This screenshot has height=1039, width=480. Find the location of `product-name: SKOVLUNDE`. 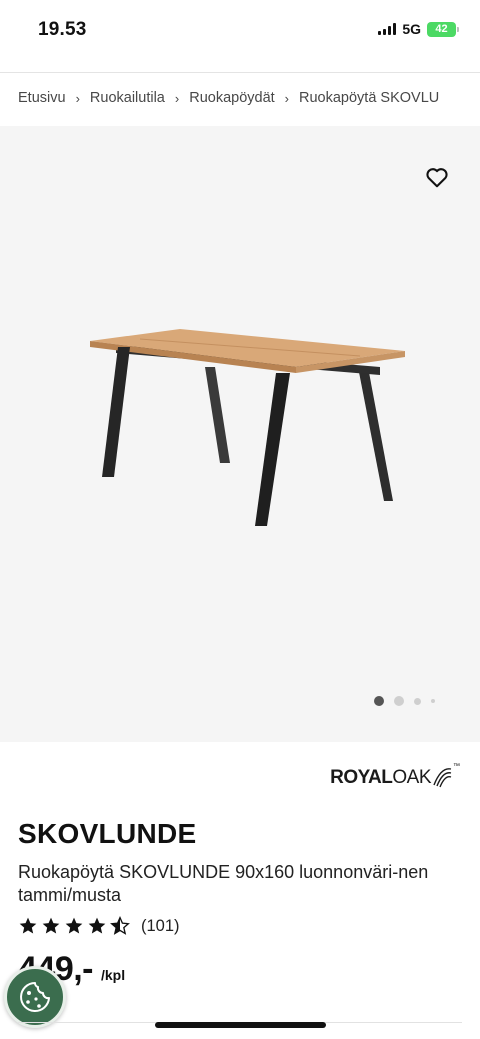

product-name: SKOVLUNDE is located at coordinates (107, 833).